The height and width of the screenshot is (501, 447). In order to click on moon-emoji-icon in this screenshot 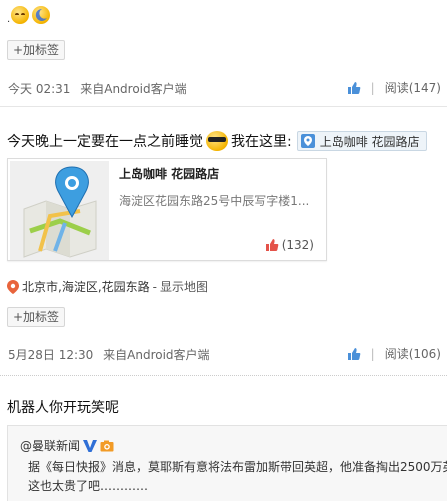, I will do `click(41, 15)`.